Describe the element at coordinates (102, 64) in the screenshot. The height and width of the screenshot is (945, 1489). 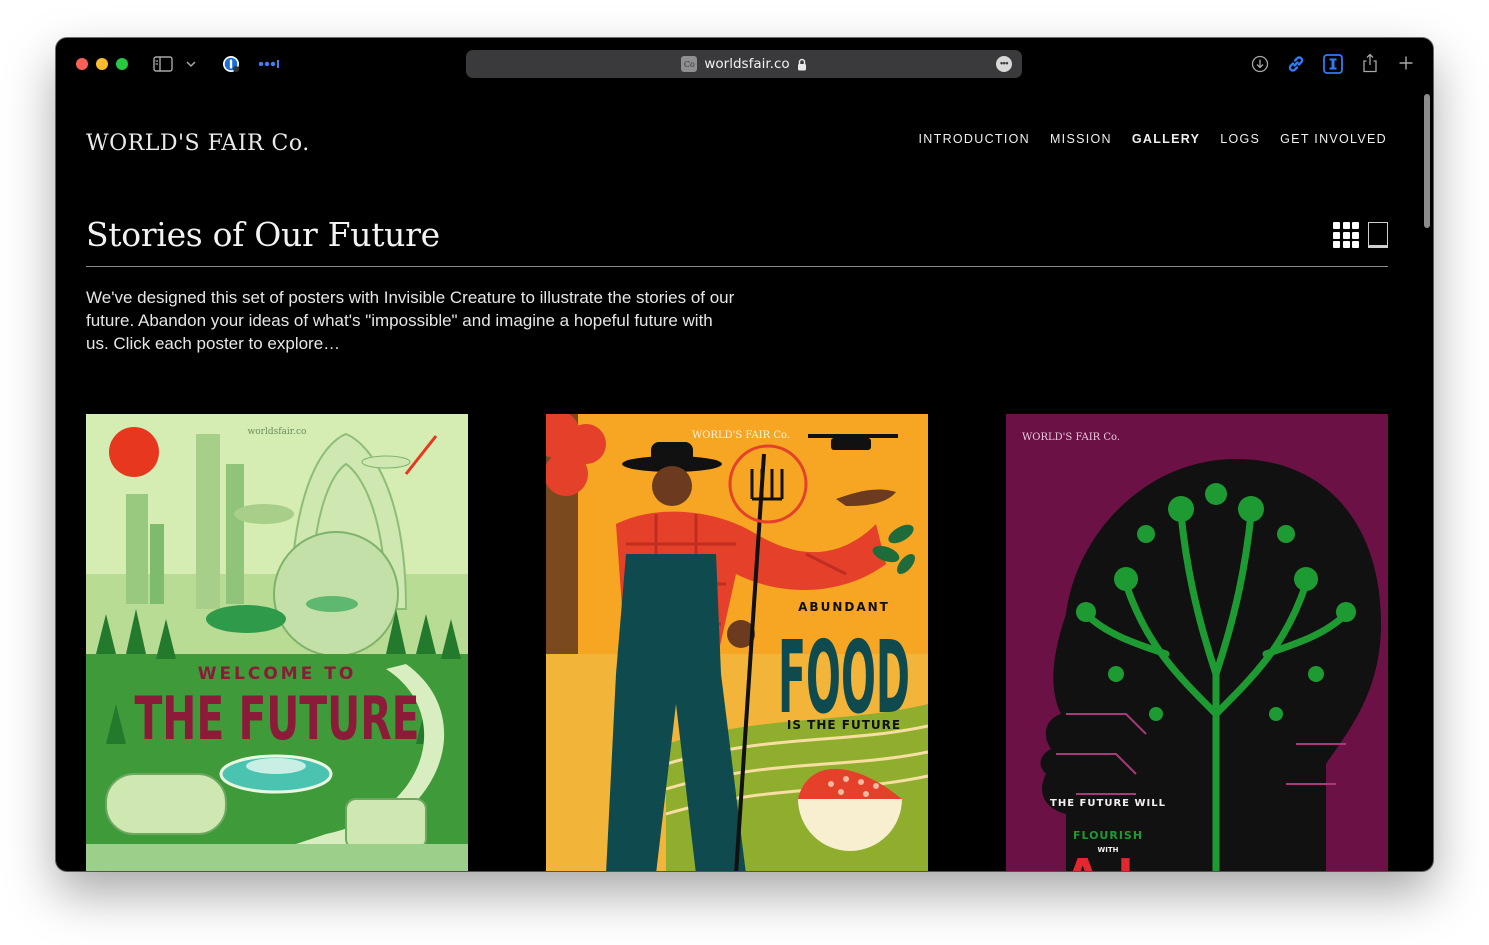
I see `minimize-window-button` at that location.